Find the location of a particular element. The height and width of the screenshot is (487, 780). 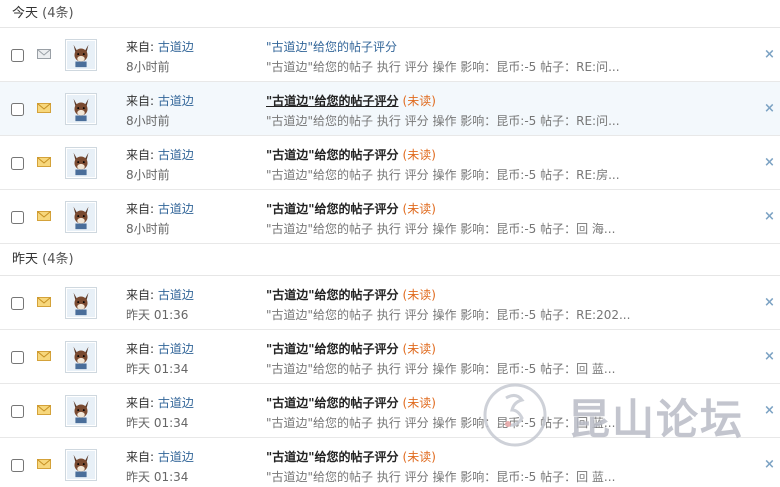

group-label: 昨天 is located at coordinates (25, 259).